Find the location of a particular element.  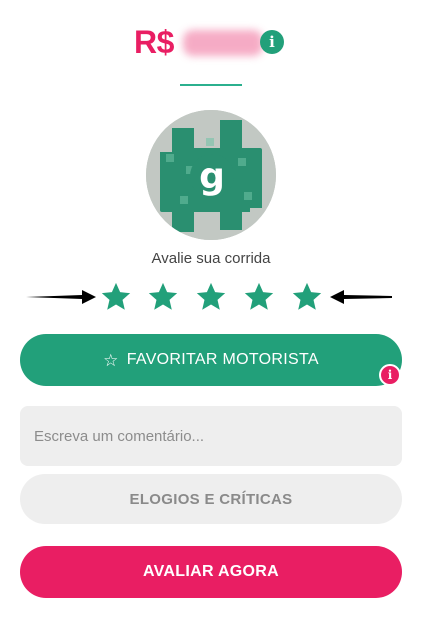

divider is located at coordinates (211, 85).